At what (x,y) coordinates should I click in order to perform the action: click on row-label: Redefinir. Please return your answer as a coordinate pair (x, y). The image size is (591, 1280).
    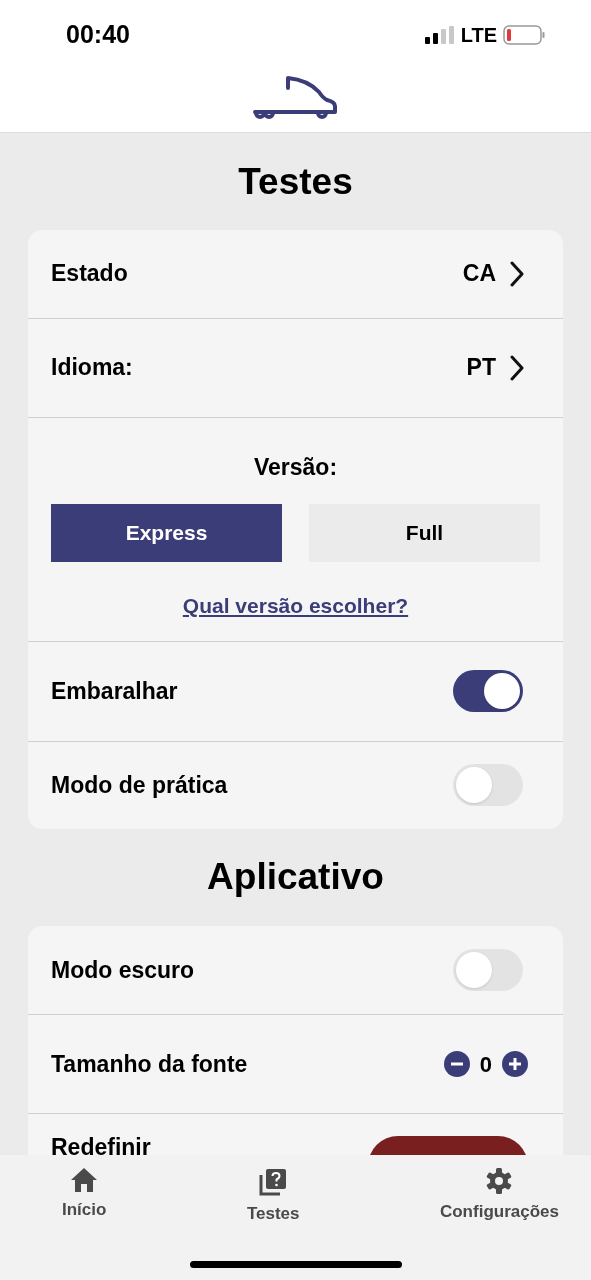
    Looking at the image, I should click on (101, 1144).